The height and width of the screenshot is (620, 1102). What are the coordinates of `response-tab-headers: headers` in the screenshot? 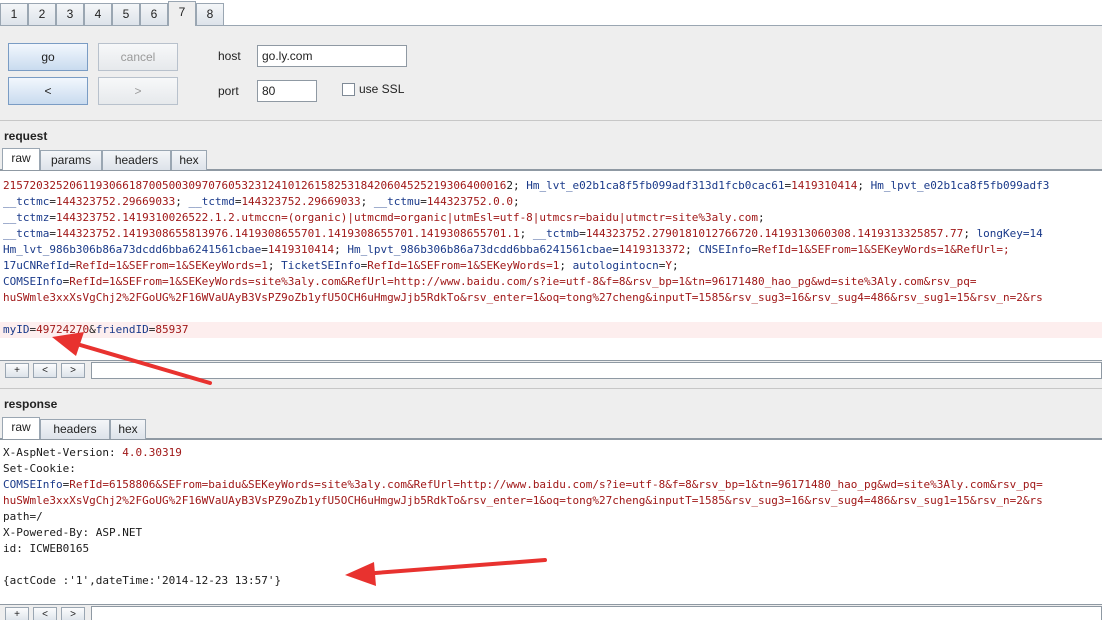 It's located at (75, 429).